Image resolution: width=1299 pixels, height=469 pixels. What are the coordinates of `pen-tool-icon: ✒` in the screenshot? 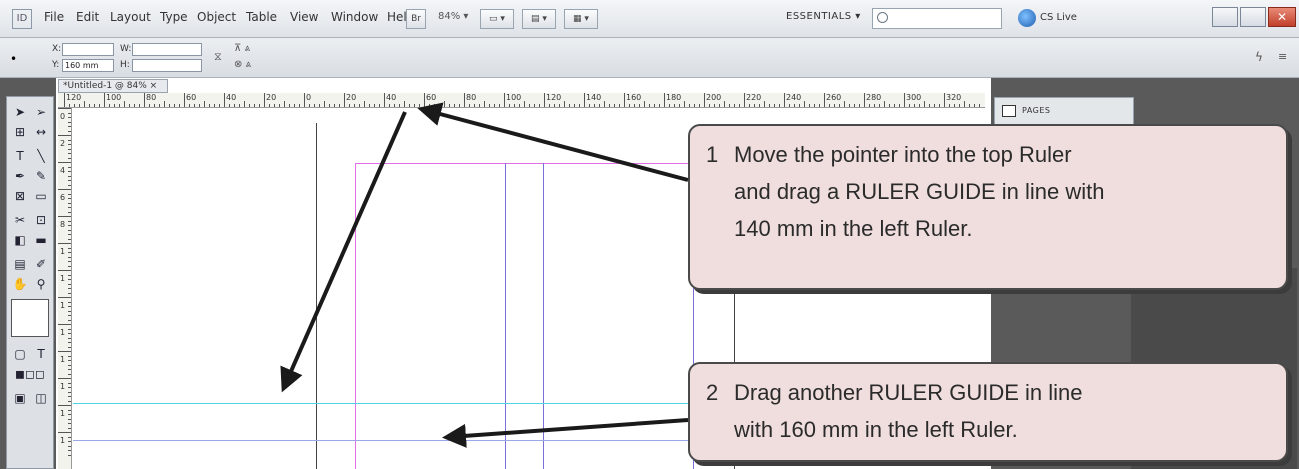 It's located at (20, 176).